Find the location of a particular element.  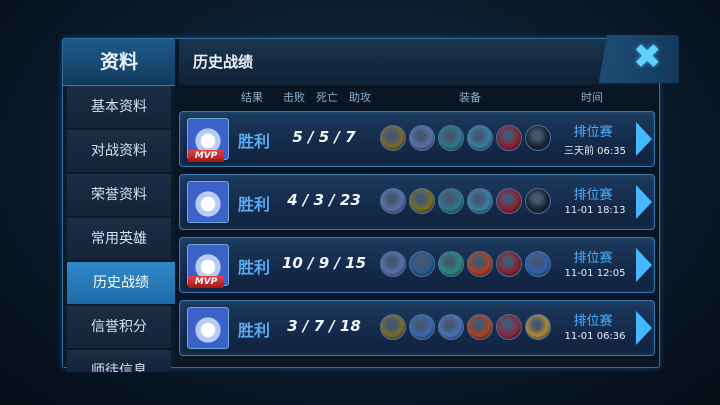

sidebar-header: 资料 is located at coordinates (119, 62).